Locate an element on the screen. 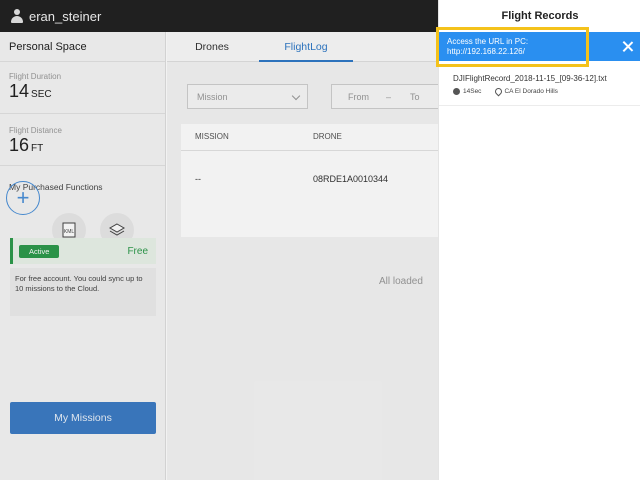 The image size is (640, 480). url-highlight-box is located at coordinates (512, 47).